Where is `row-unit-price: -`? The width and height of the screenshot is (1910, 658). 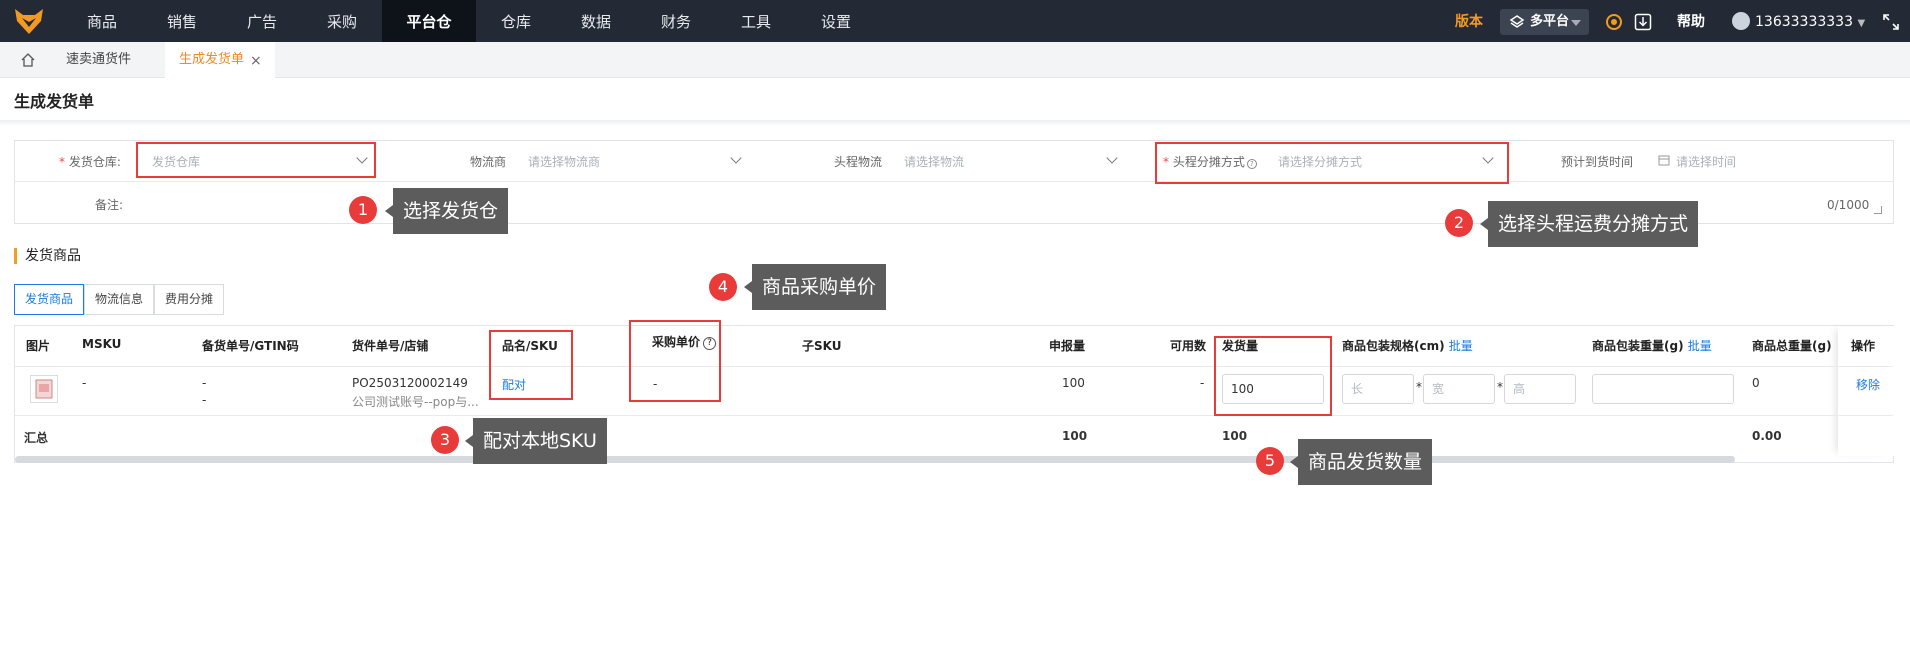
row-unit-price: - is located at coordinates (655, 384).